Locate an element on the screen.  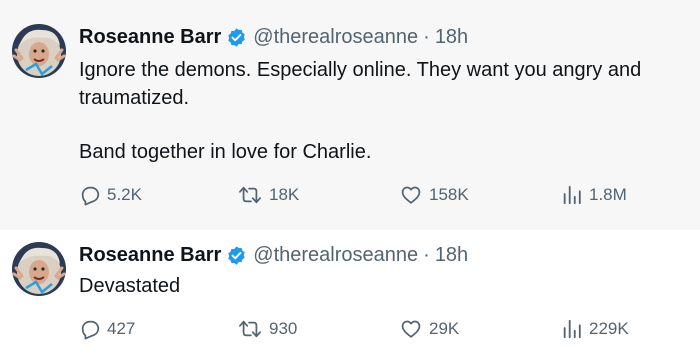
reply-count: 5.2K is located at coordinates (124, 194).